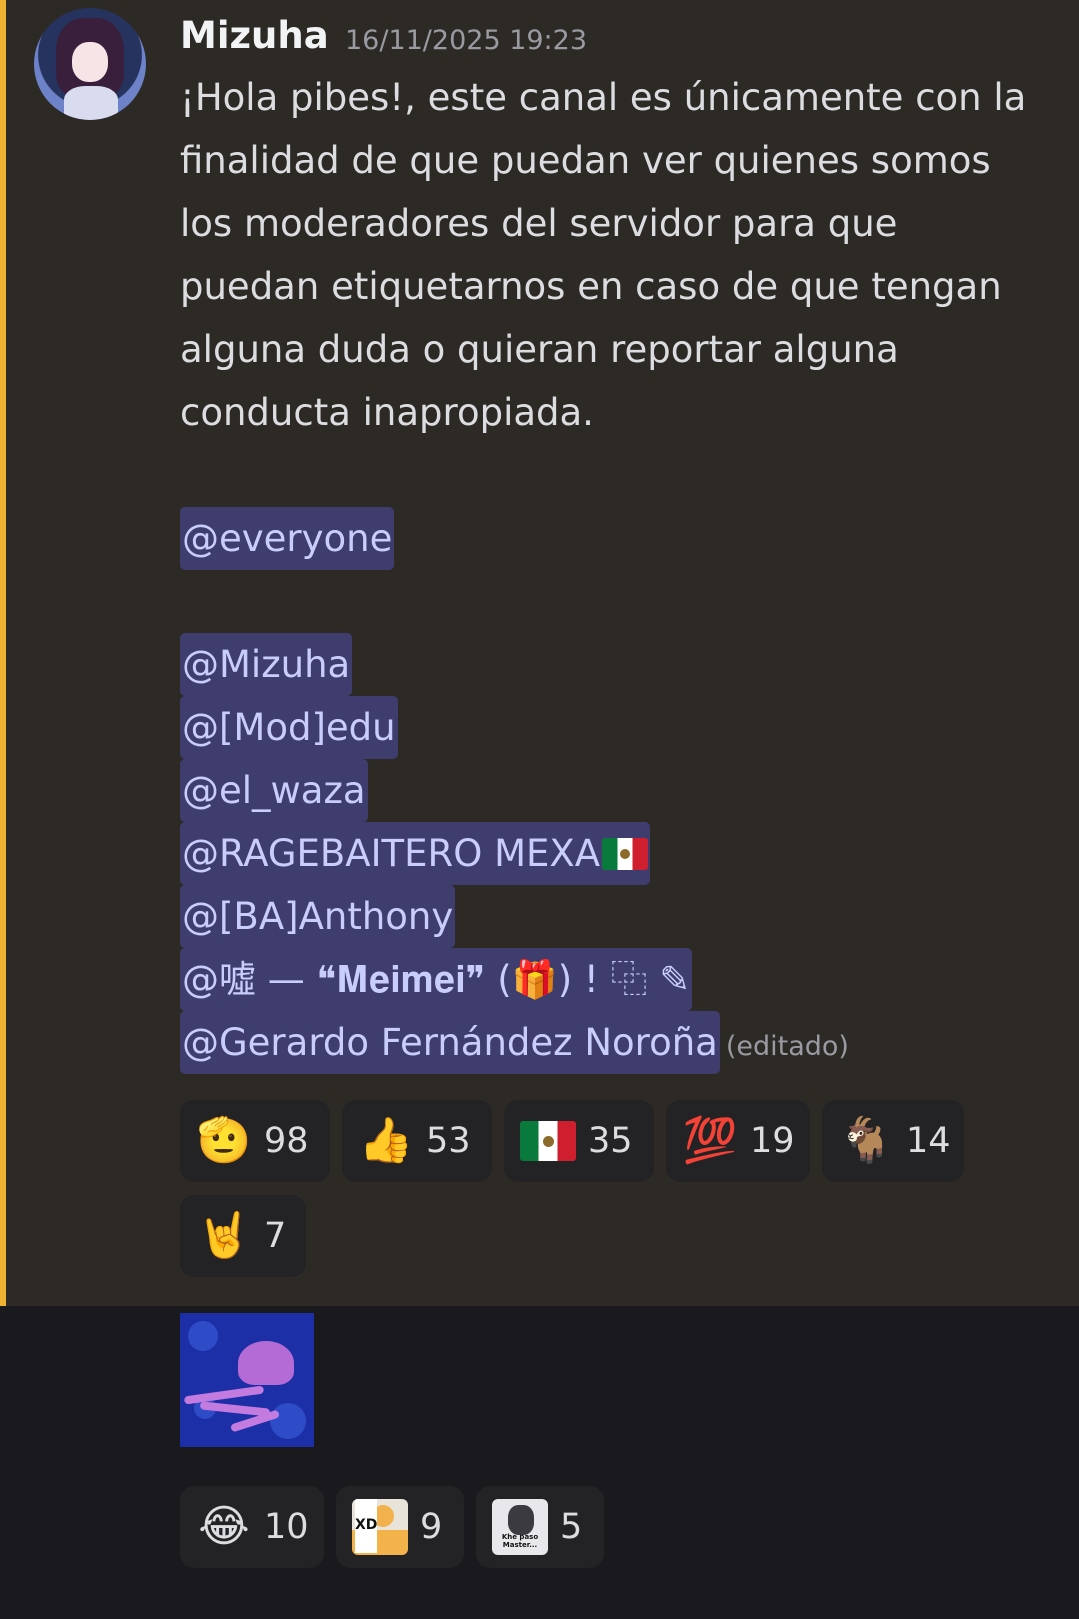 This screenshot has width=1079, height=1619. What do you see at coordinates (3, 653) in the screenshot?
I see `mention-highlight-bar` at bounding box center [3, 653].